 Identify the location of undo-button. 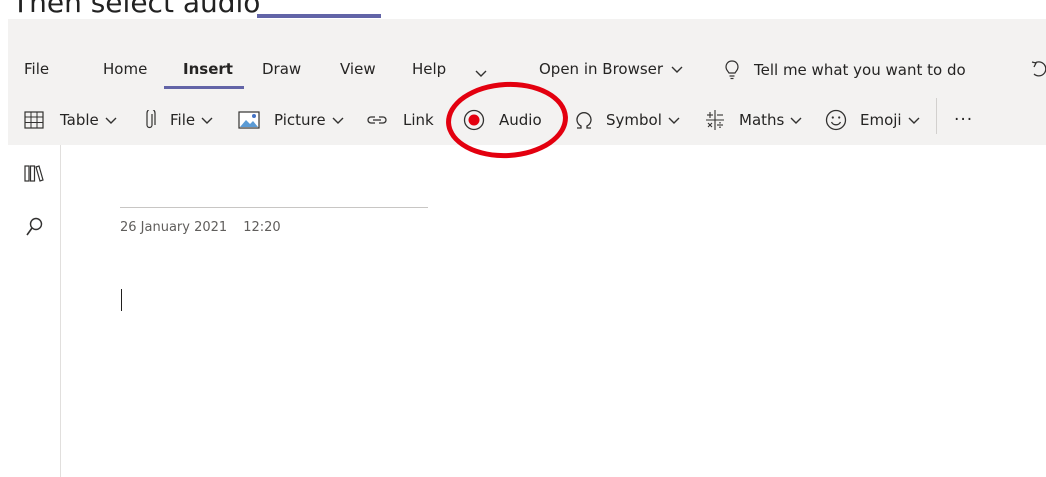
(1038, 72).